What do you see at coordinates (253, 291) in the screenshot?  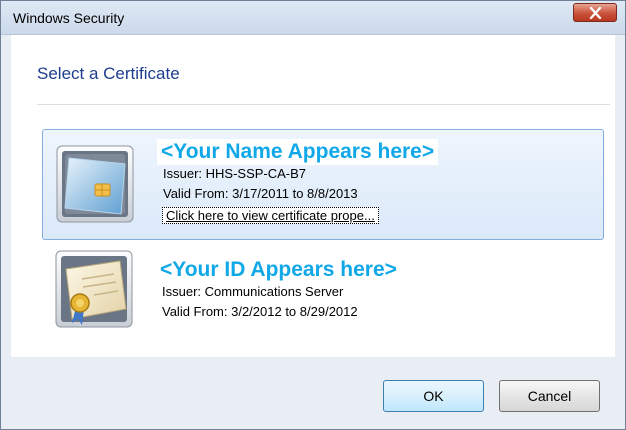 I see `certificate-issuer: Issuer: Communications Server` at bounding box center [253, 291].